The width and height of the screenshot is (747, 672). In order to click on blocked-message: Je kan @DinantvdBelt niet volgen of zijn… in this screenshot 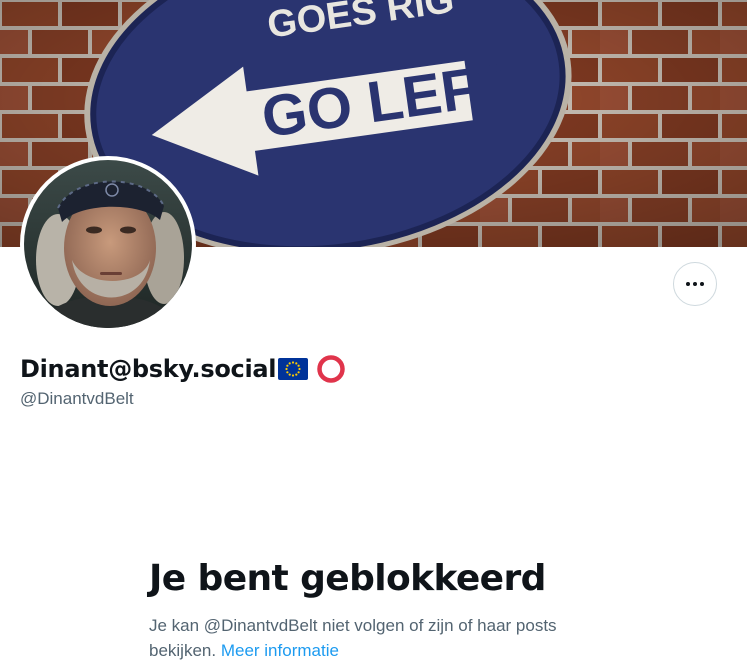, I will do `click(384, 638)`.